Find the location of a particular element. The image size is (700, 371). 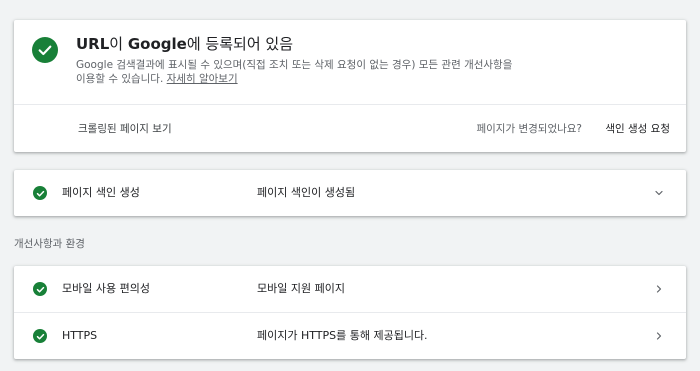

status-title: URL이 Google에 등록되어 있음 is located at coordinates (184, 44).